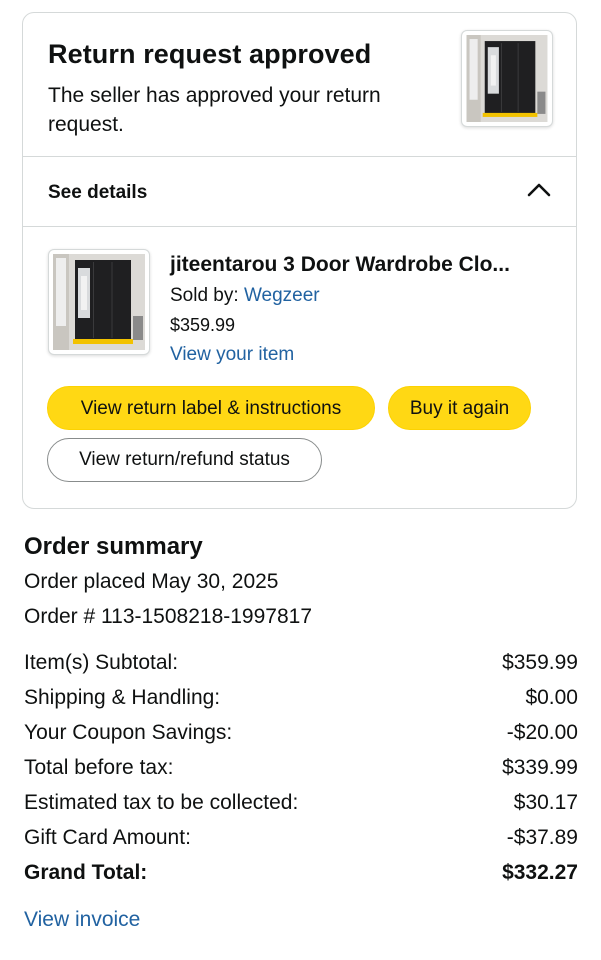 This screenshot has height=960, width=601. Describe the element at coordinates (161, 802) in the screenshot. I see `summary-label: Estimated tax to be collected:` at that location.